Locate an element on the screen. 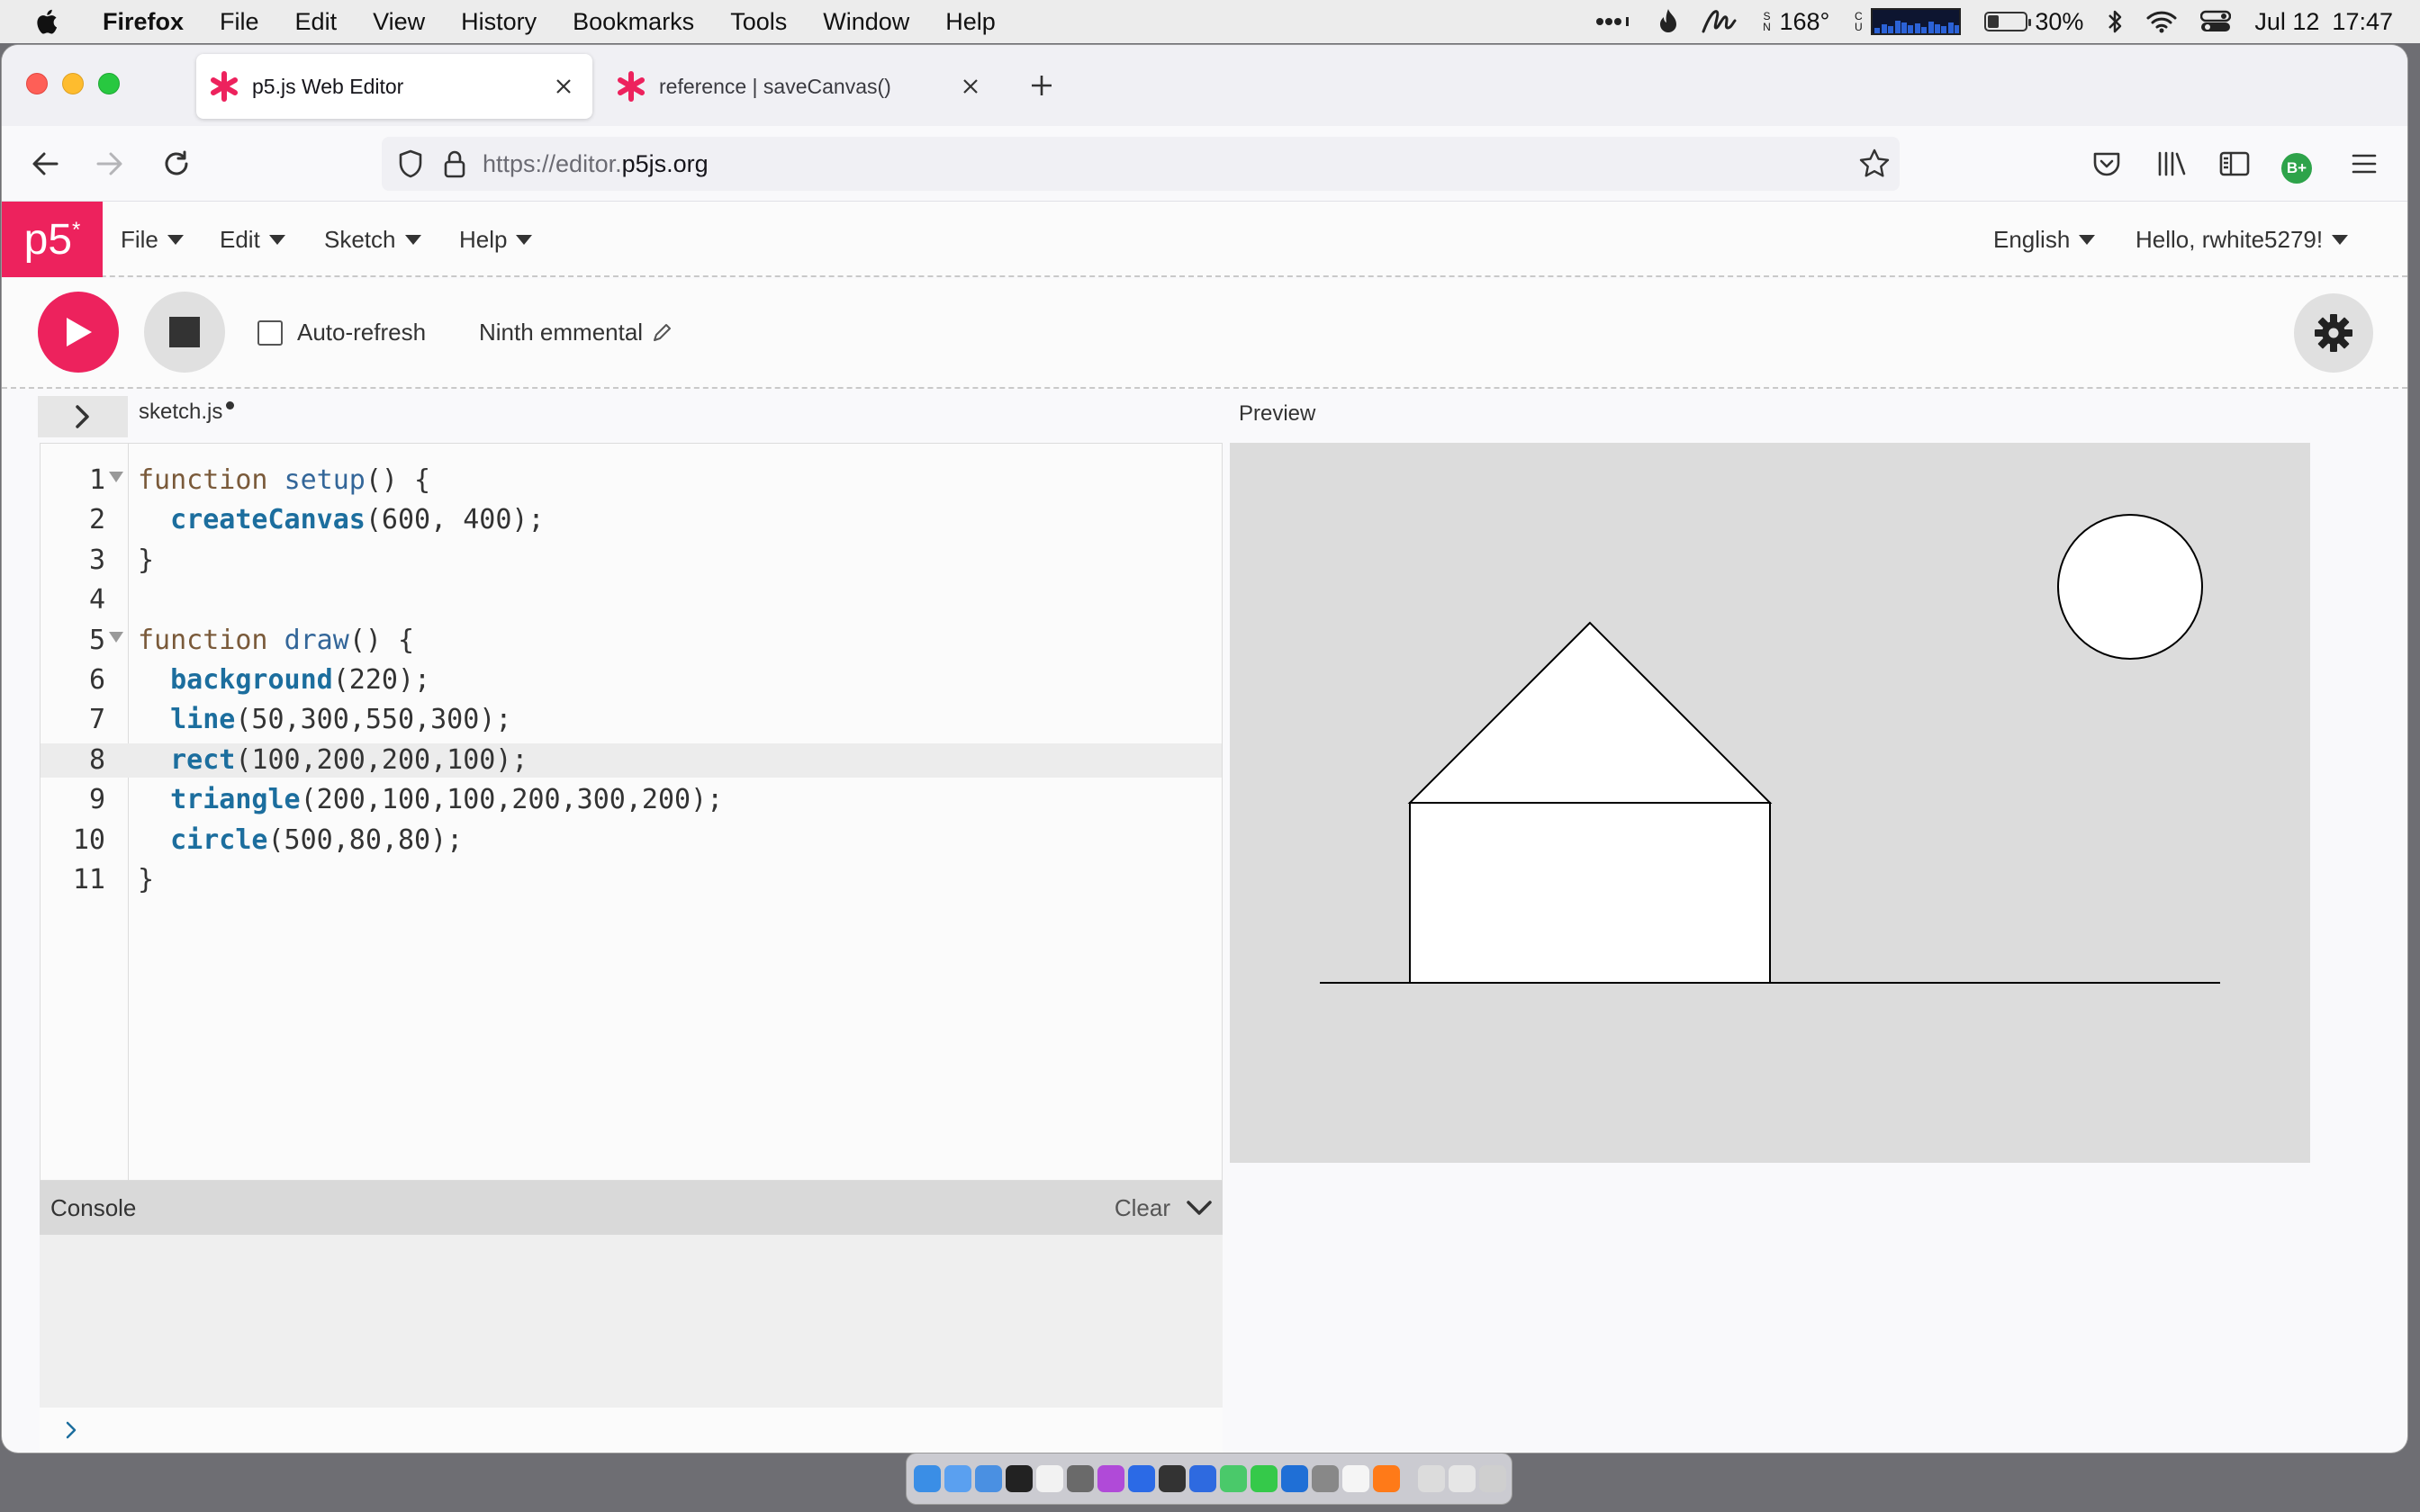  tab-title: p5.js Web Editor is located at coordinates (328, 86).